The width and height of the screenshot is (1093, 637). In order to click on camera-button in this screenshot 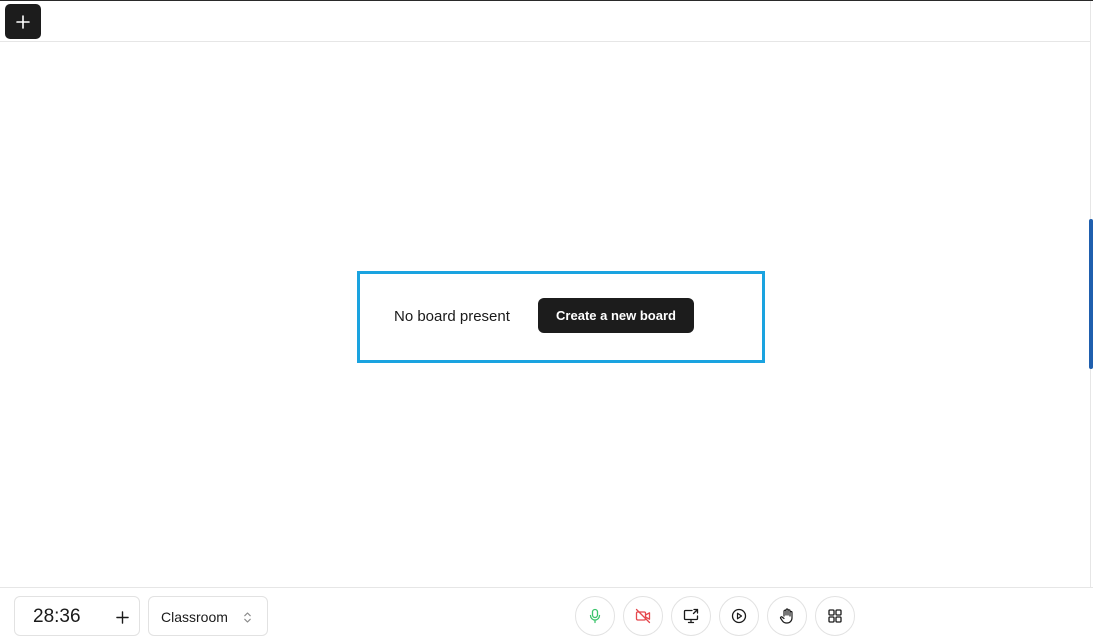, I will do `click(643, 616)`.